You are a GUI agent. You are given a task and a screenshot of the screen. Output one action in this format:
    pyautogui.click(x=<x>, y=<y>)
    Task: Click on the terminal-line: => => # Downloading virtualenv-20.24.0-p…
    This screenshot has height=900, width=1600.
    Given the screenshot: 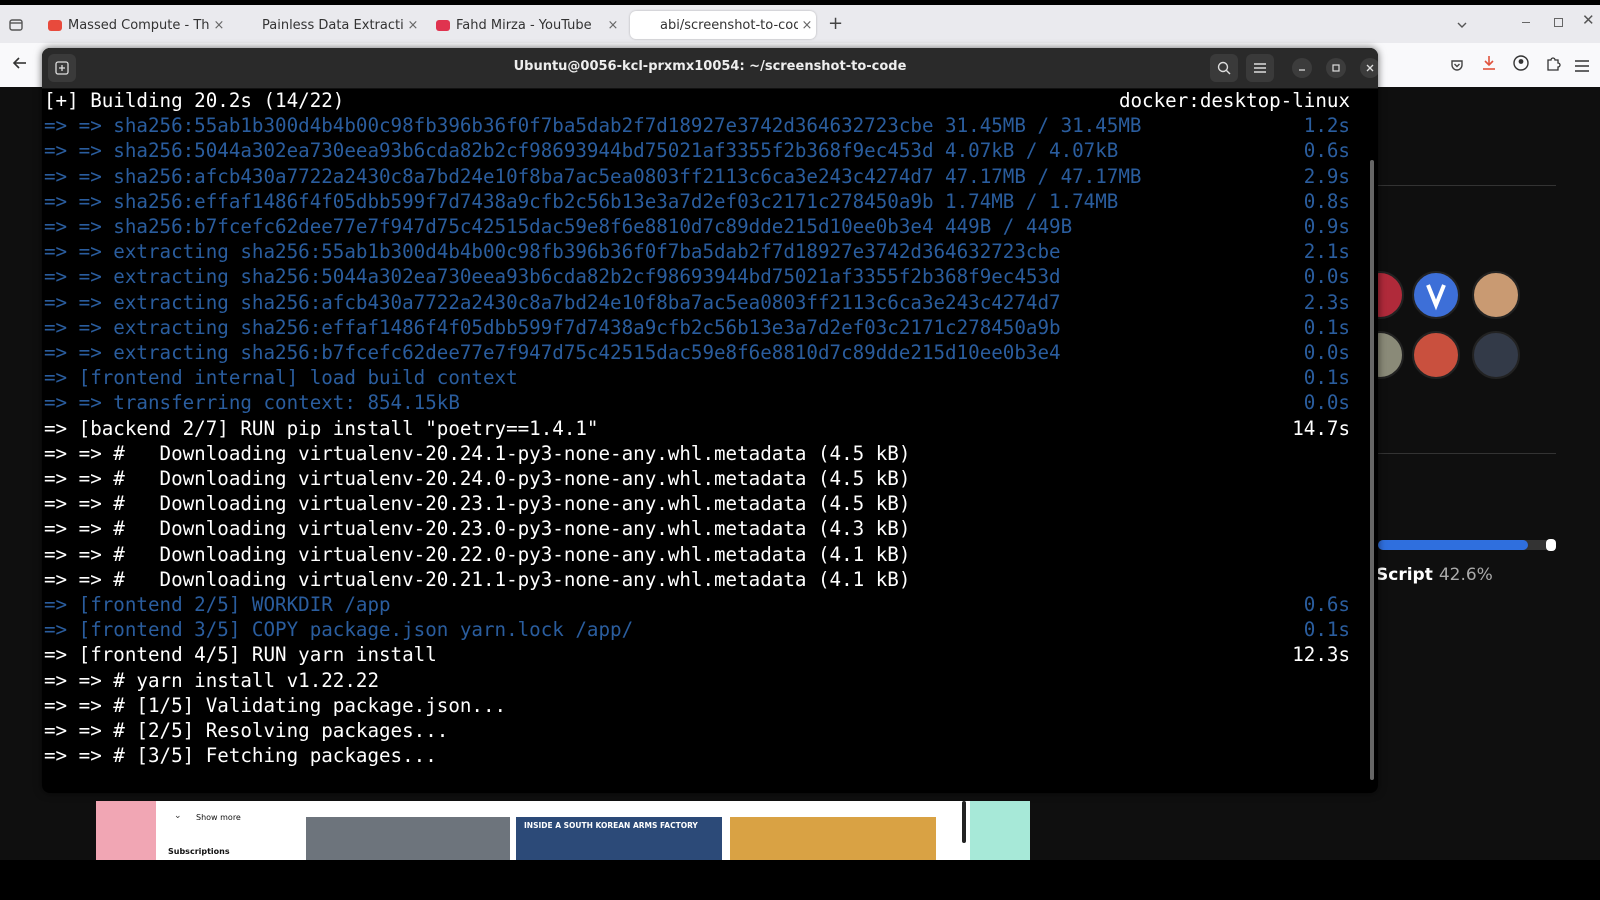 What is the action you would take?
    pyautogui.click(x=697, y=478)
    